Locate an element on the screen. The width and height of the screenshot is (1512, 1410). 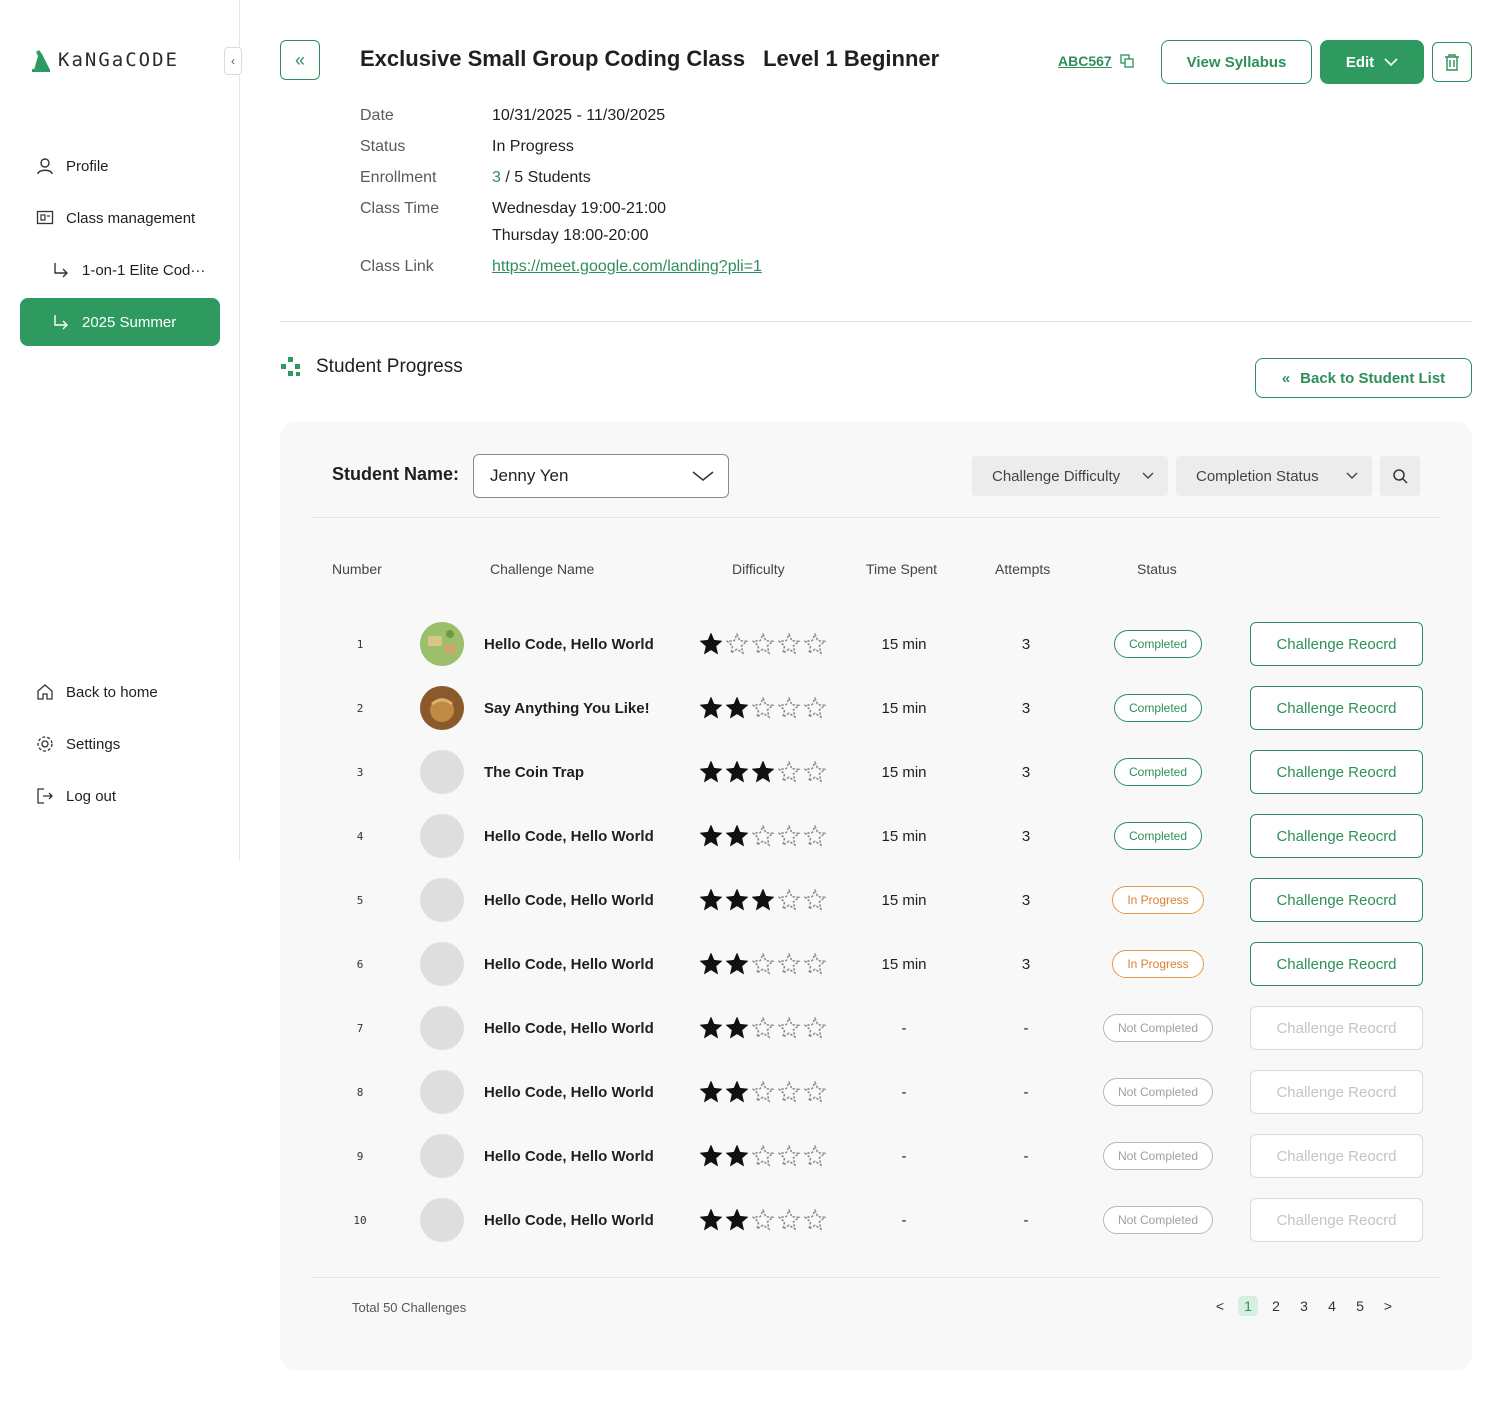
pagination: < 1 2 3 4 5 > is located at coordinates (1304, 1306).